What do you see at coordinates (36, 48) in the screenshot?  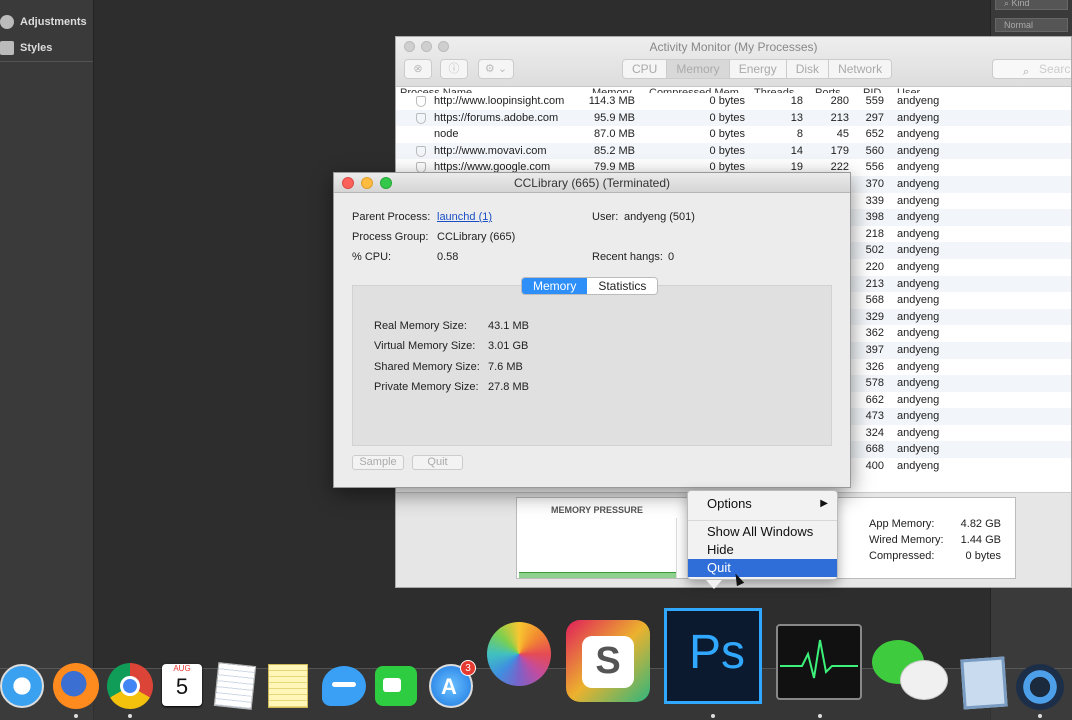 I see `styles-label: Styles` at bounding box center [36, 48].